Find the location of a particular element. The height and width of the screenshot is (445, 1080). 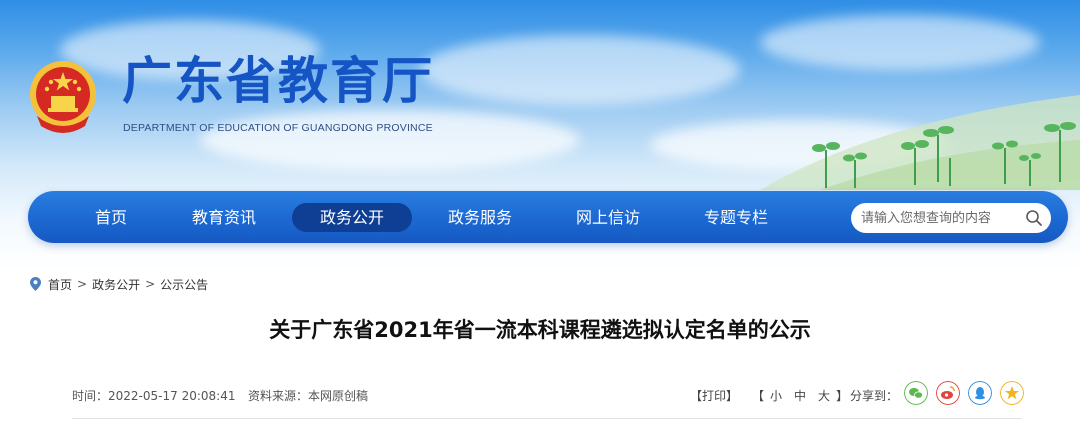

article-source: 资料来源：本网原创稿 is located at coordinates (308, 395).